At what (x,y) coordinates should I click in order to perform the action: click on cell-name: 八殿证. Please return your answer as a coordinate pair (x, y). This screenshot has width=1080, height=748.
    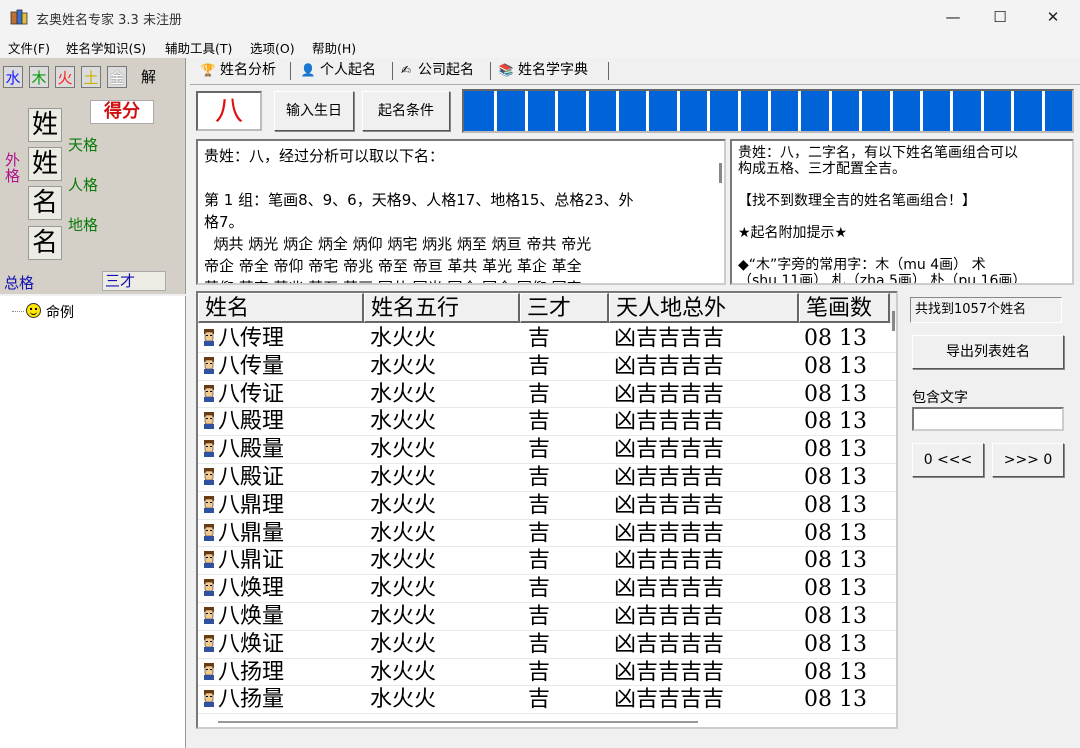
    Looking at the image, I should click on (251, 477).